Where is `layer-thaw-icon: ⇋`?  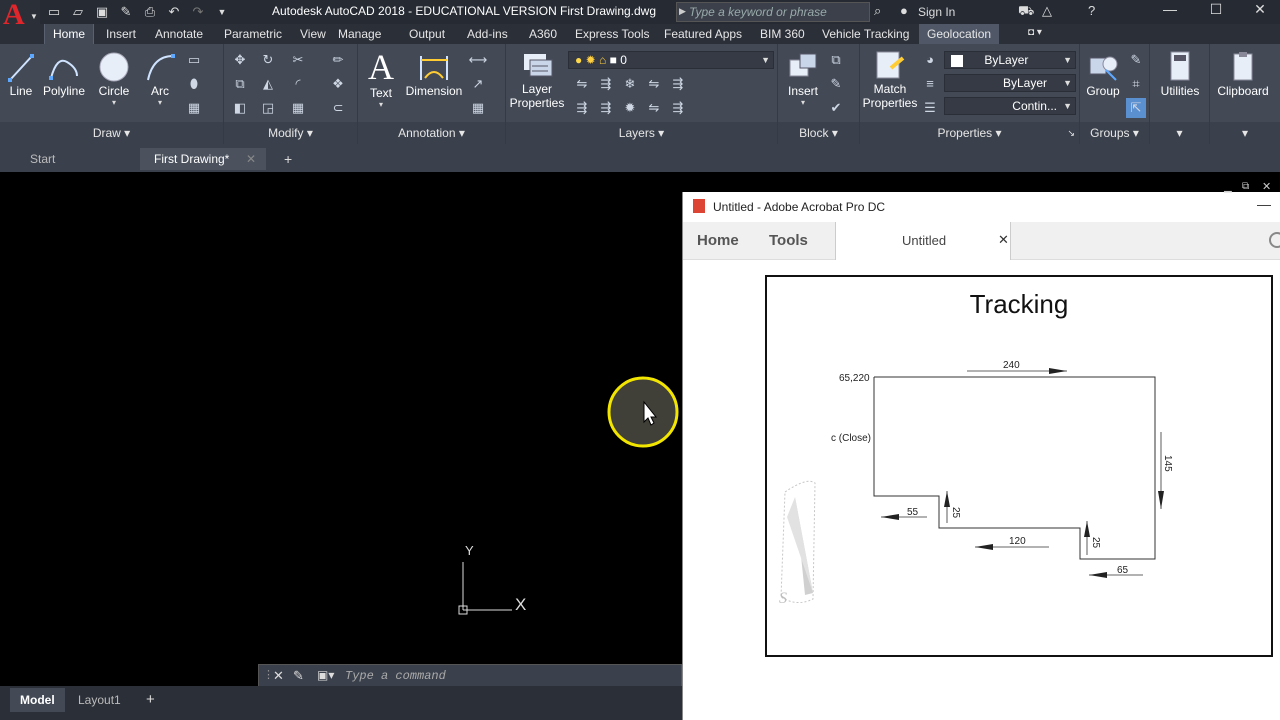
layer-thaw-icon: ⇋ is located at coordinates (654, 108).